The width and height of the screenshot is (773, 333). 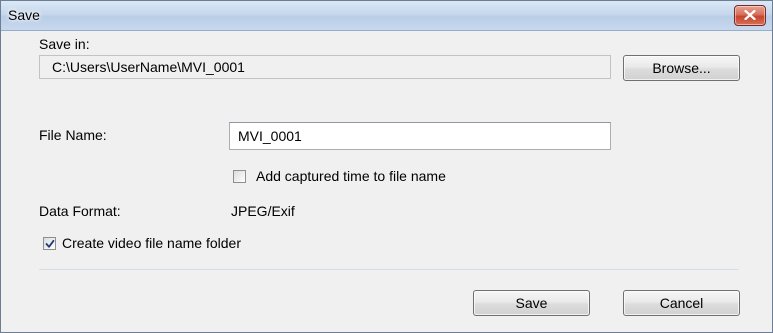 What do you see at coordinates (420, 136) in the screenshot?
I see `file-name-input` at bounding box center [420, 136].